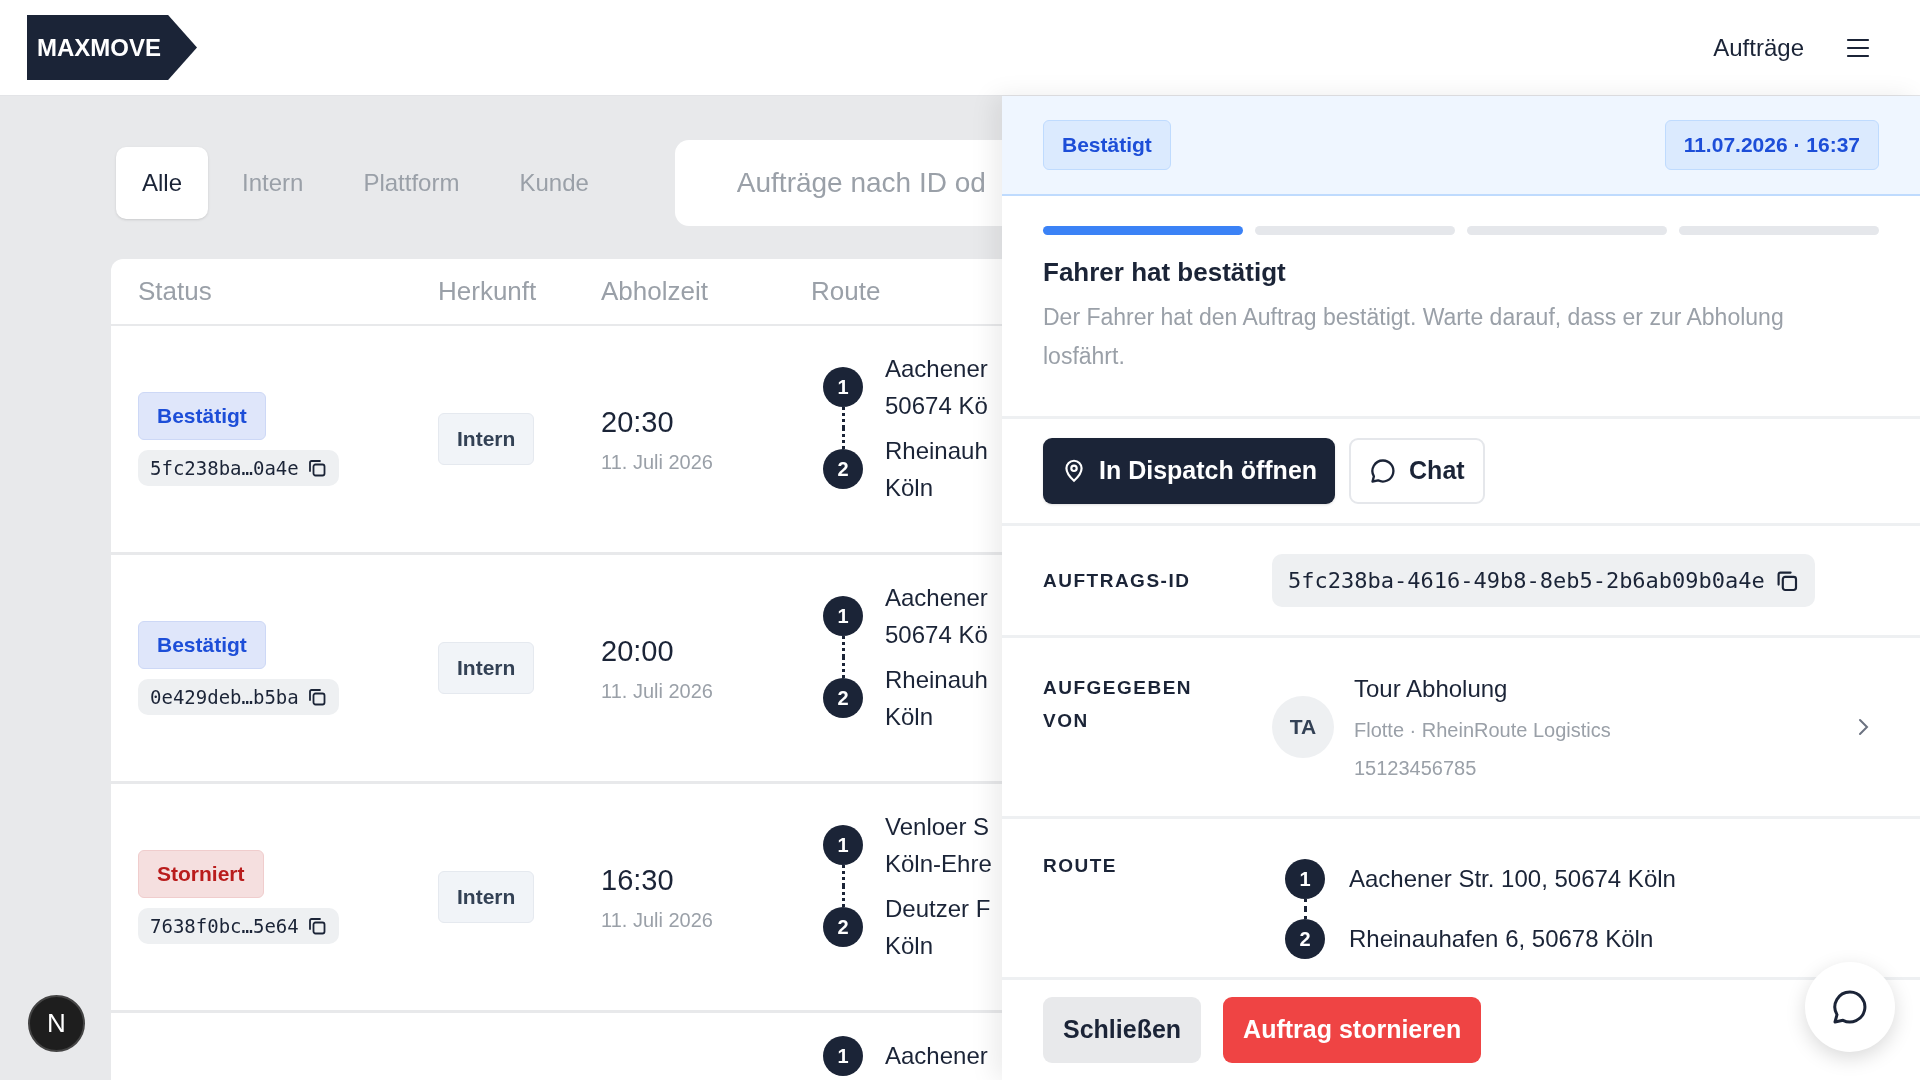 This screenshot has height=1080, width=1920. Describe the element at coordinates (1863, 727) in the screenshot. I see `chevron-right-icon` at that location.